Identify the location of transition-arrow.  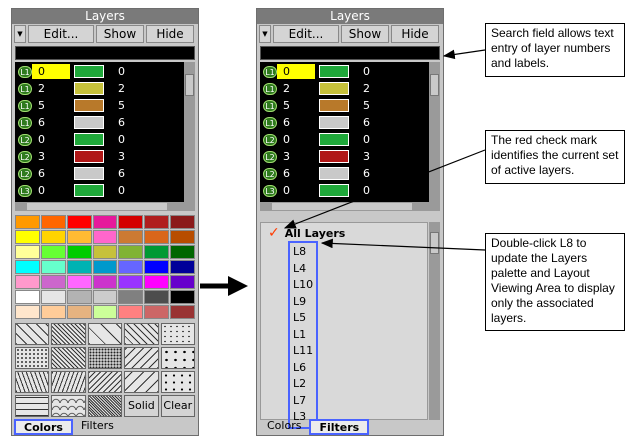
(224, 286).